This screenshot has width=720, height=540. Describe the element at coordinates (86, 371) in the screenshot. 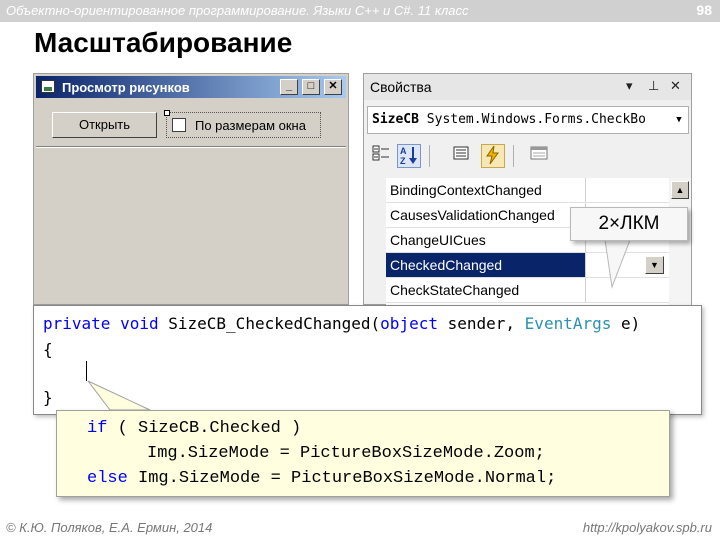

I see `text-cursor` at that location.